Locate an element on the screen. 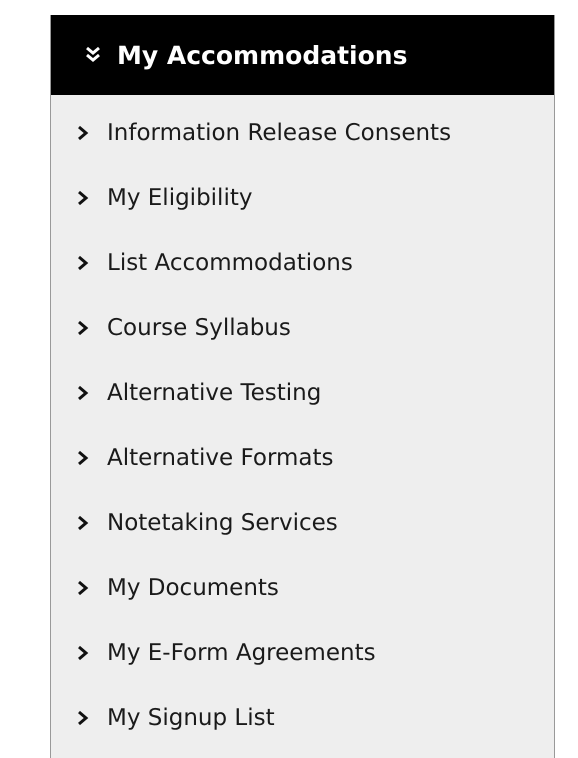 The width and height of the screenshot is (578, 758). menu-link: Alternative Formats is located at coordinates (220, 457).